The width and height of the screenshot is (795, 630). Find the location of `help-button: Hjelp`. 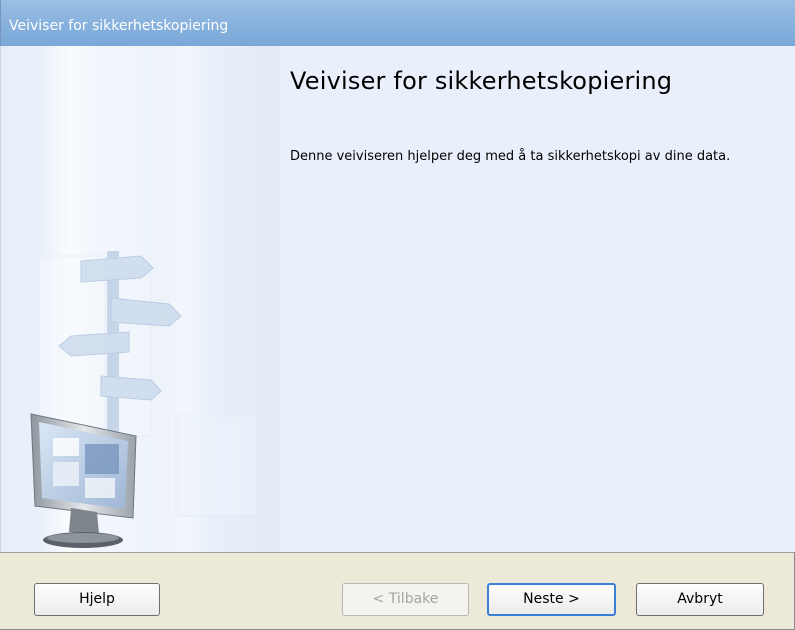

help-button: Hjelp is located at coordinates (97, 599).